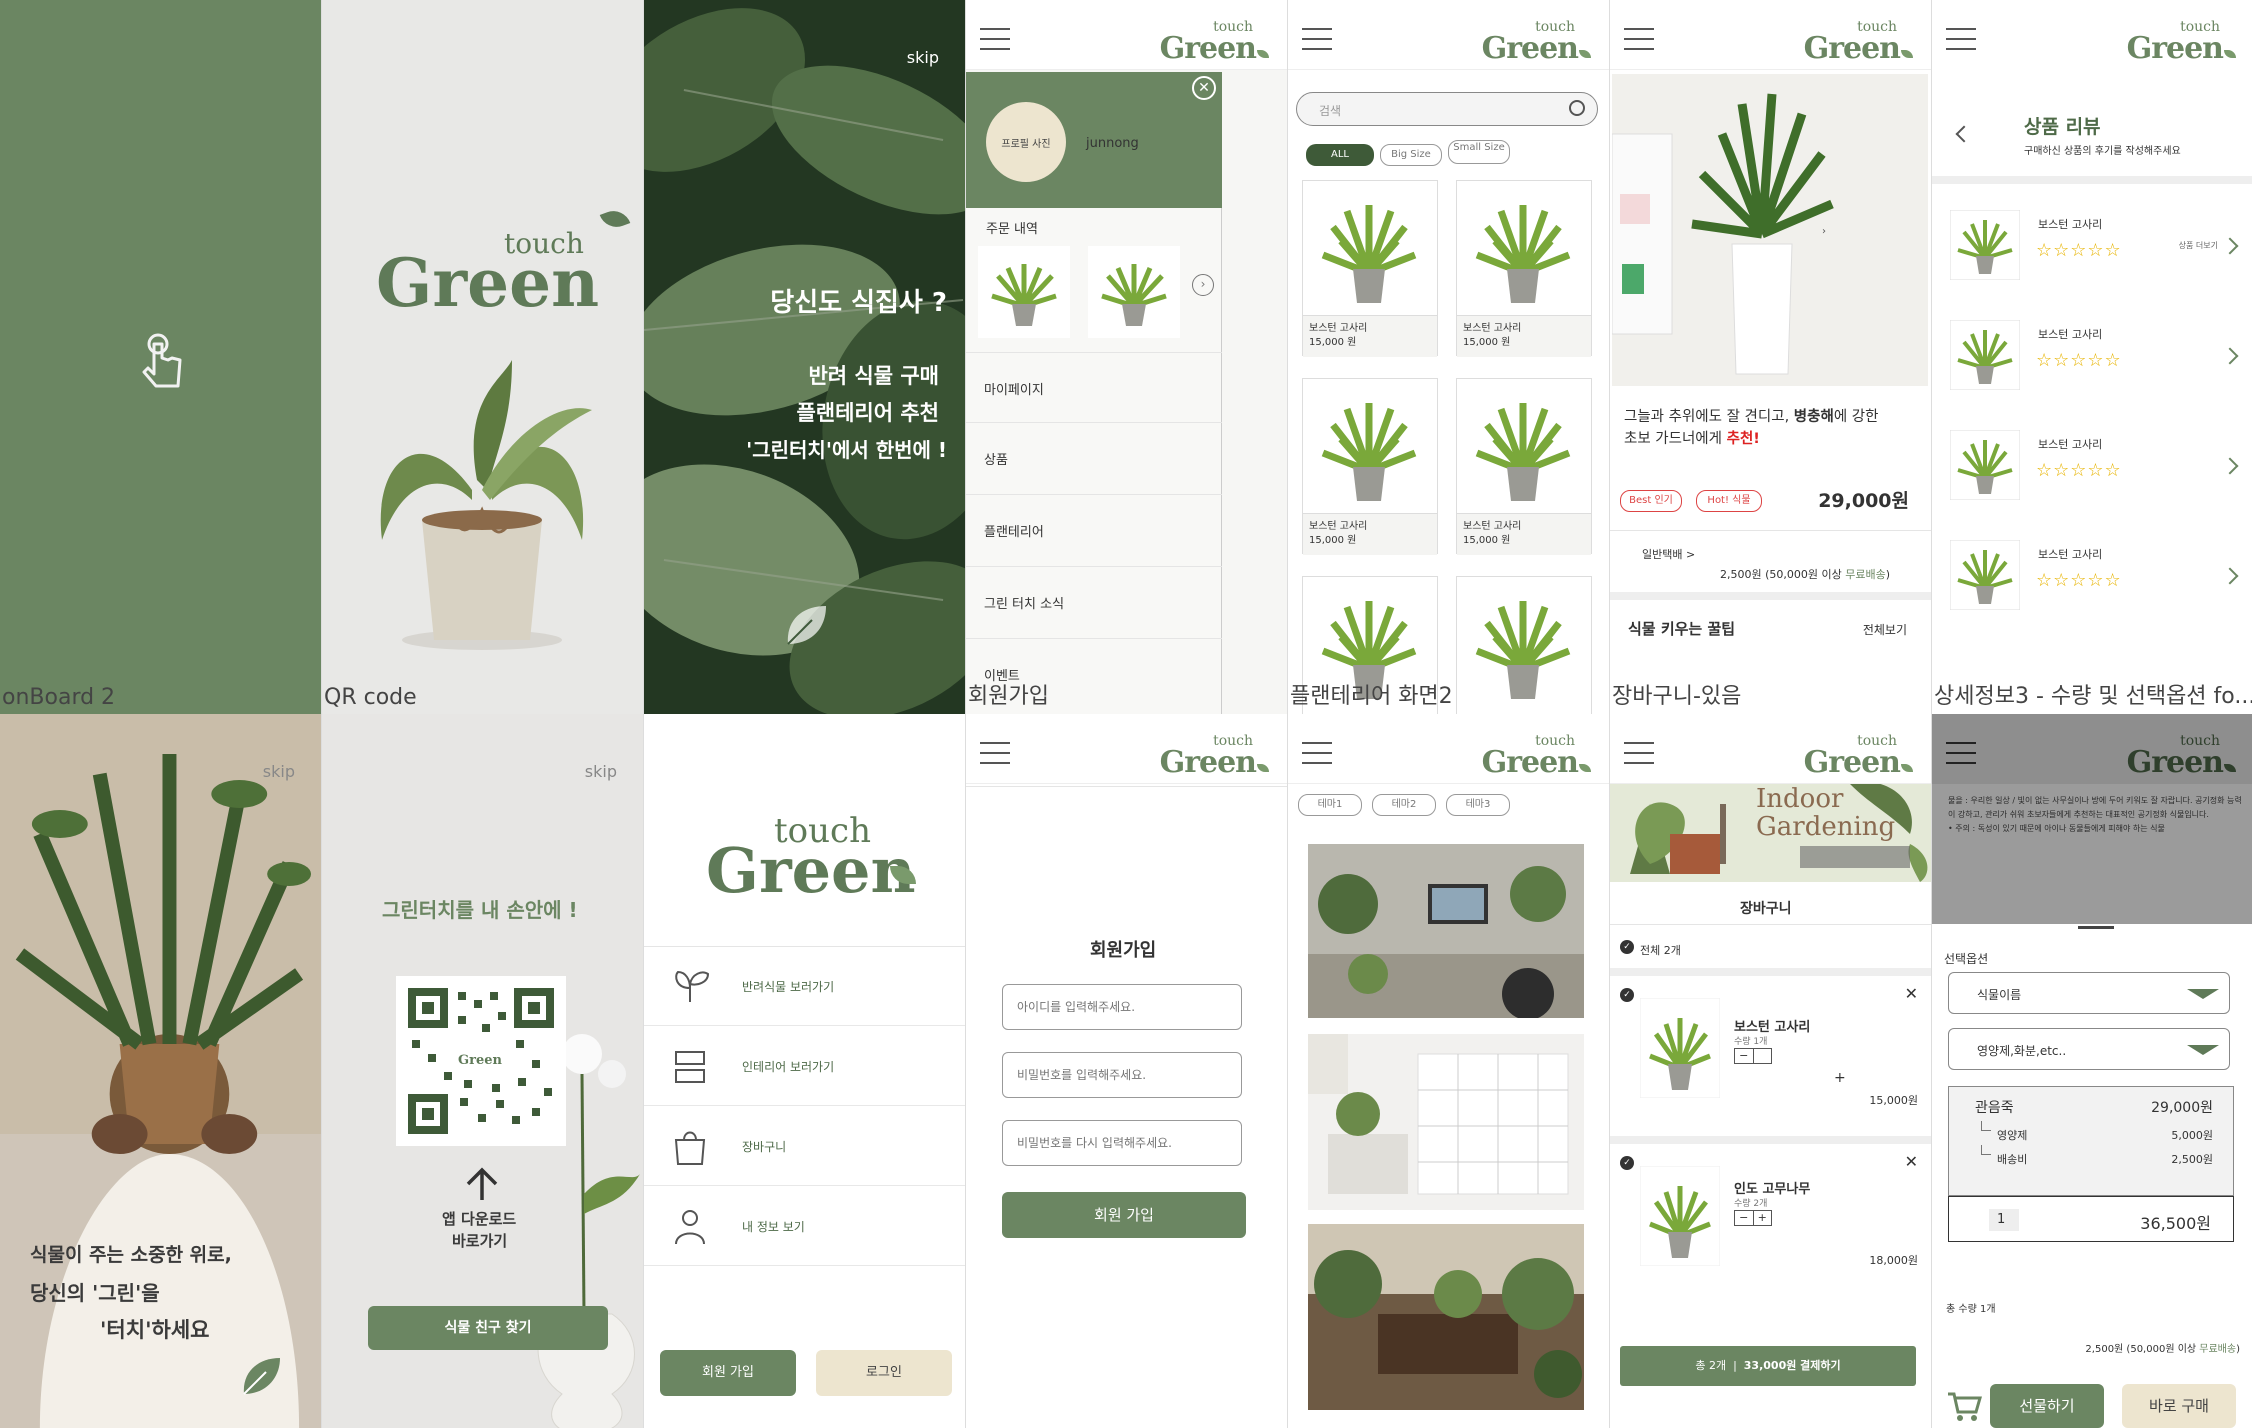 The image size is (2252, 1428). What do you see at coordinates (1885, 629) in the screenshot?
I see `tips-more-link: 전체보기` at bounding box center [1885, 629].